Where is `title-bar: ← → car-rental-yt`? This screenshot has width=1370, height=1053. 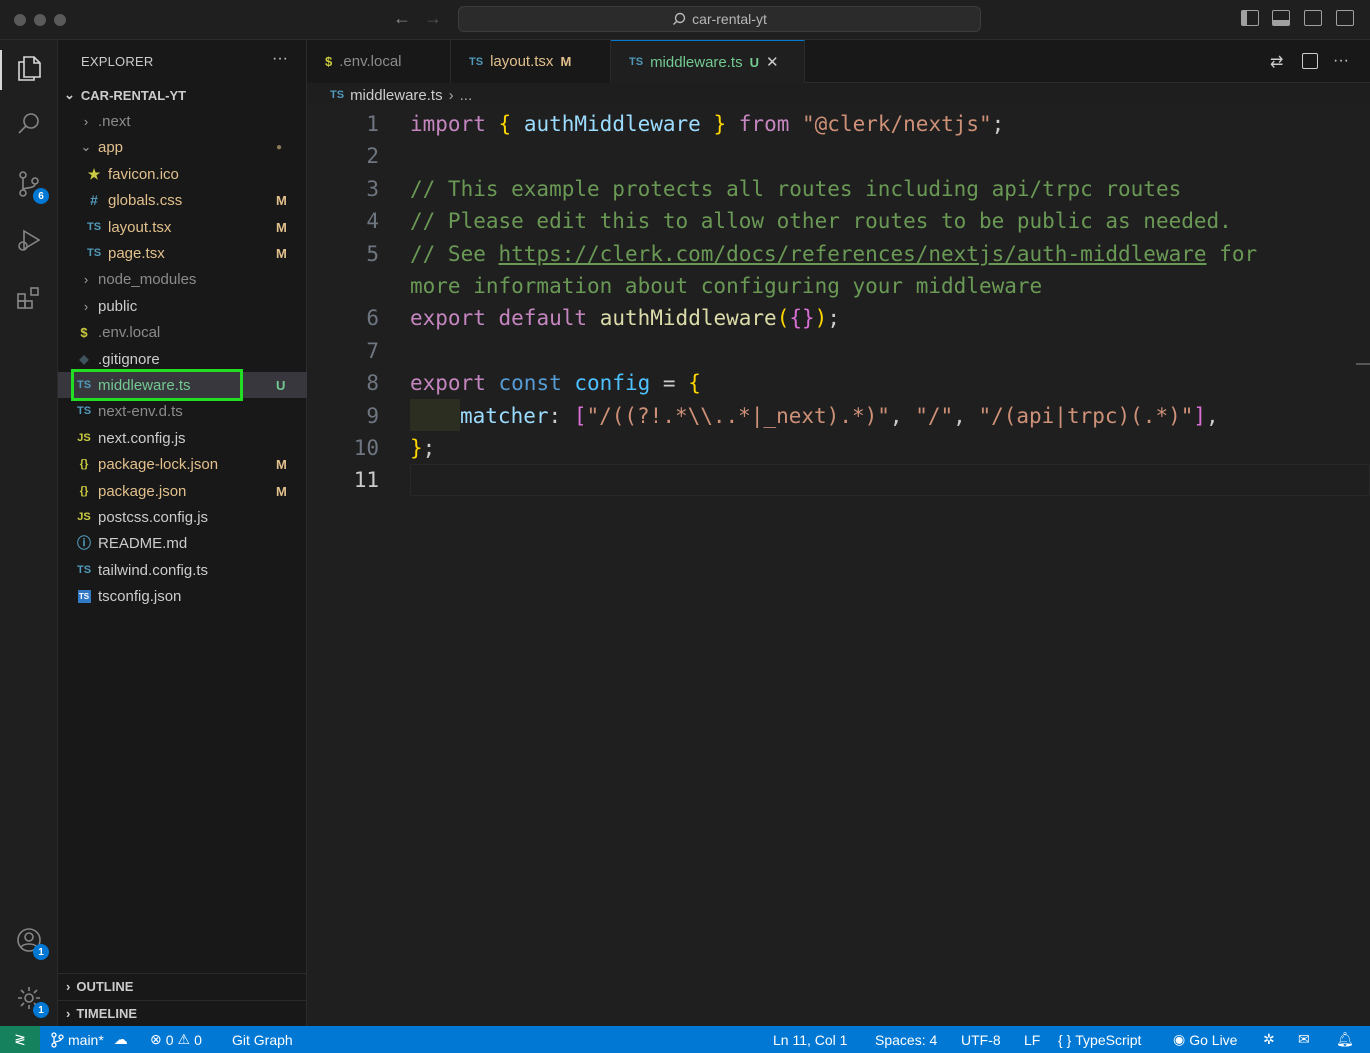 title-bar: ← → car-rental-yt is located at coordinates (685, 20).